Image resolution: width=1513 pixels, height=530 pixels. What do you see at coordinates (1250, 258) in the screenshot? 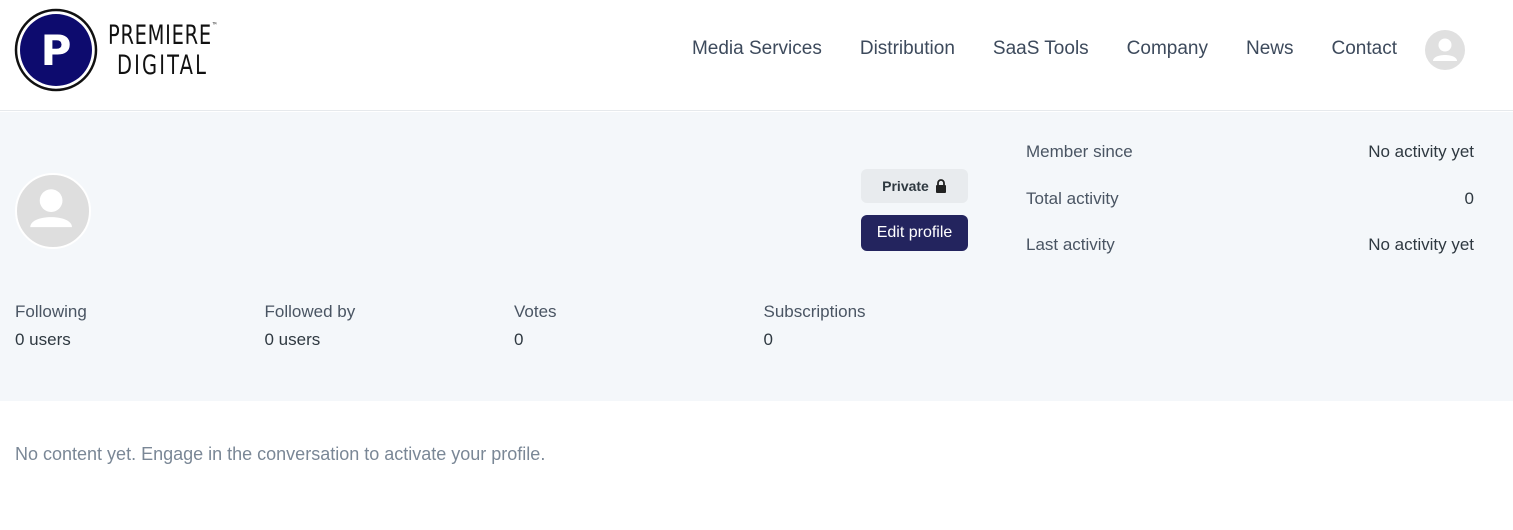
I see `activity-row-last-activity: Last activity No activity yet` at bounding box center [1250, 258].